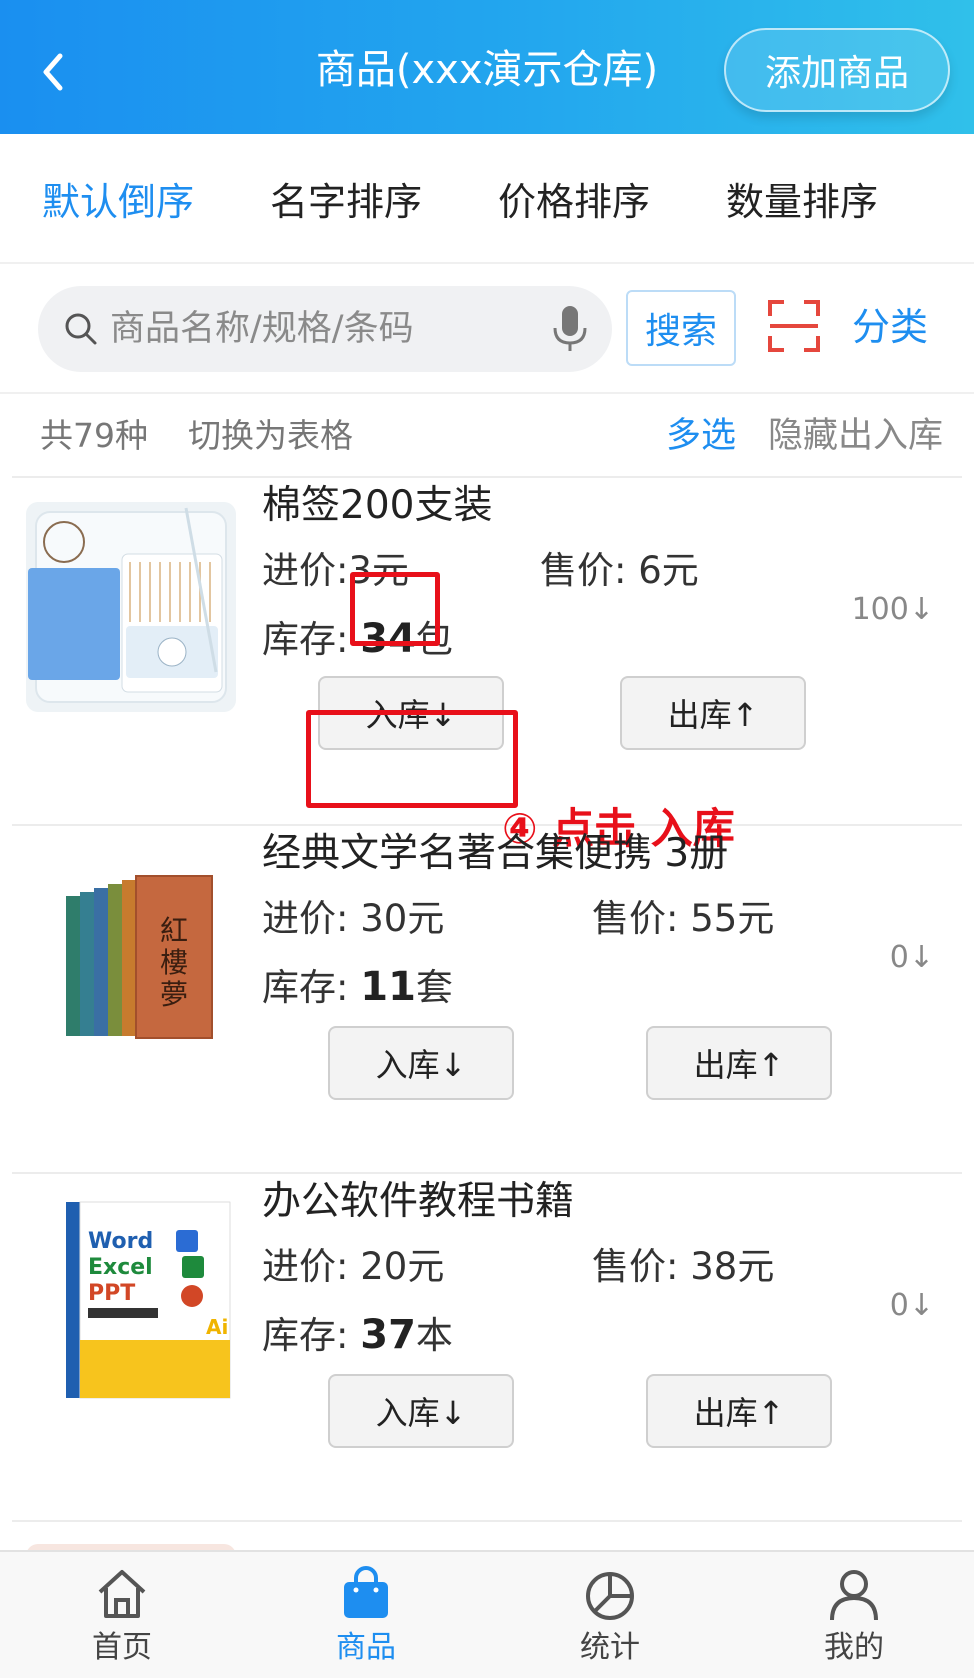  What do you see at coordinates (574, 202) in the screenshot?
I see `sort-by-price: 价格排序` at bounding box center [574, 202].